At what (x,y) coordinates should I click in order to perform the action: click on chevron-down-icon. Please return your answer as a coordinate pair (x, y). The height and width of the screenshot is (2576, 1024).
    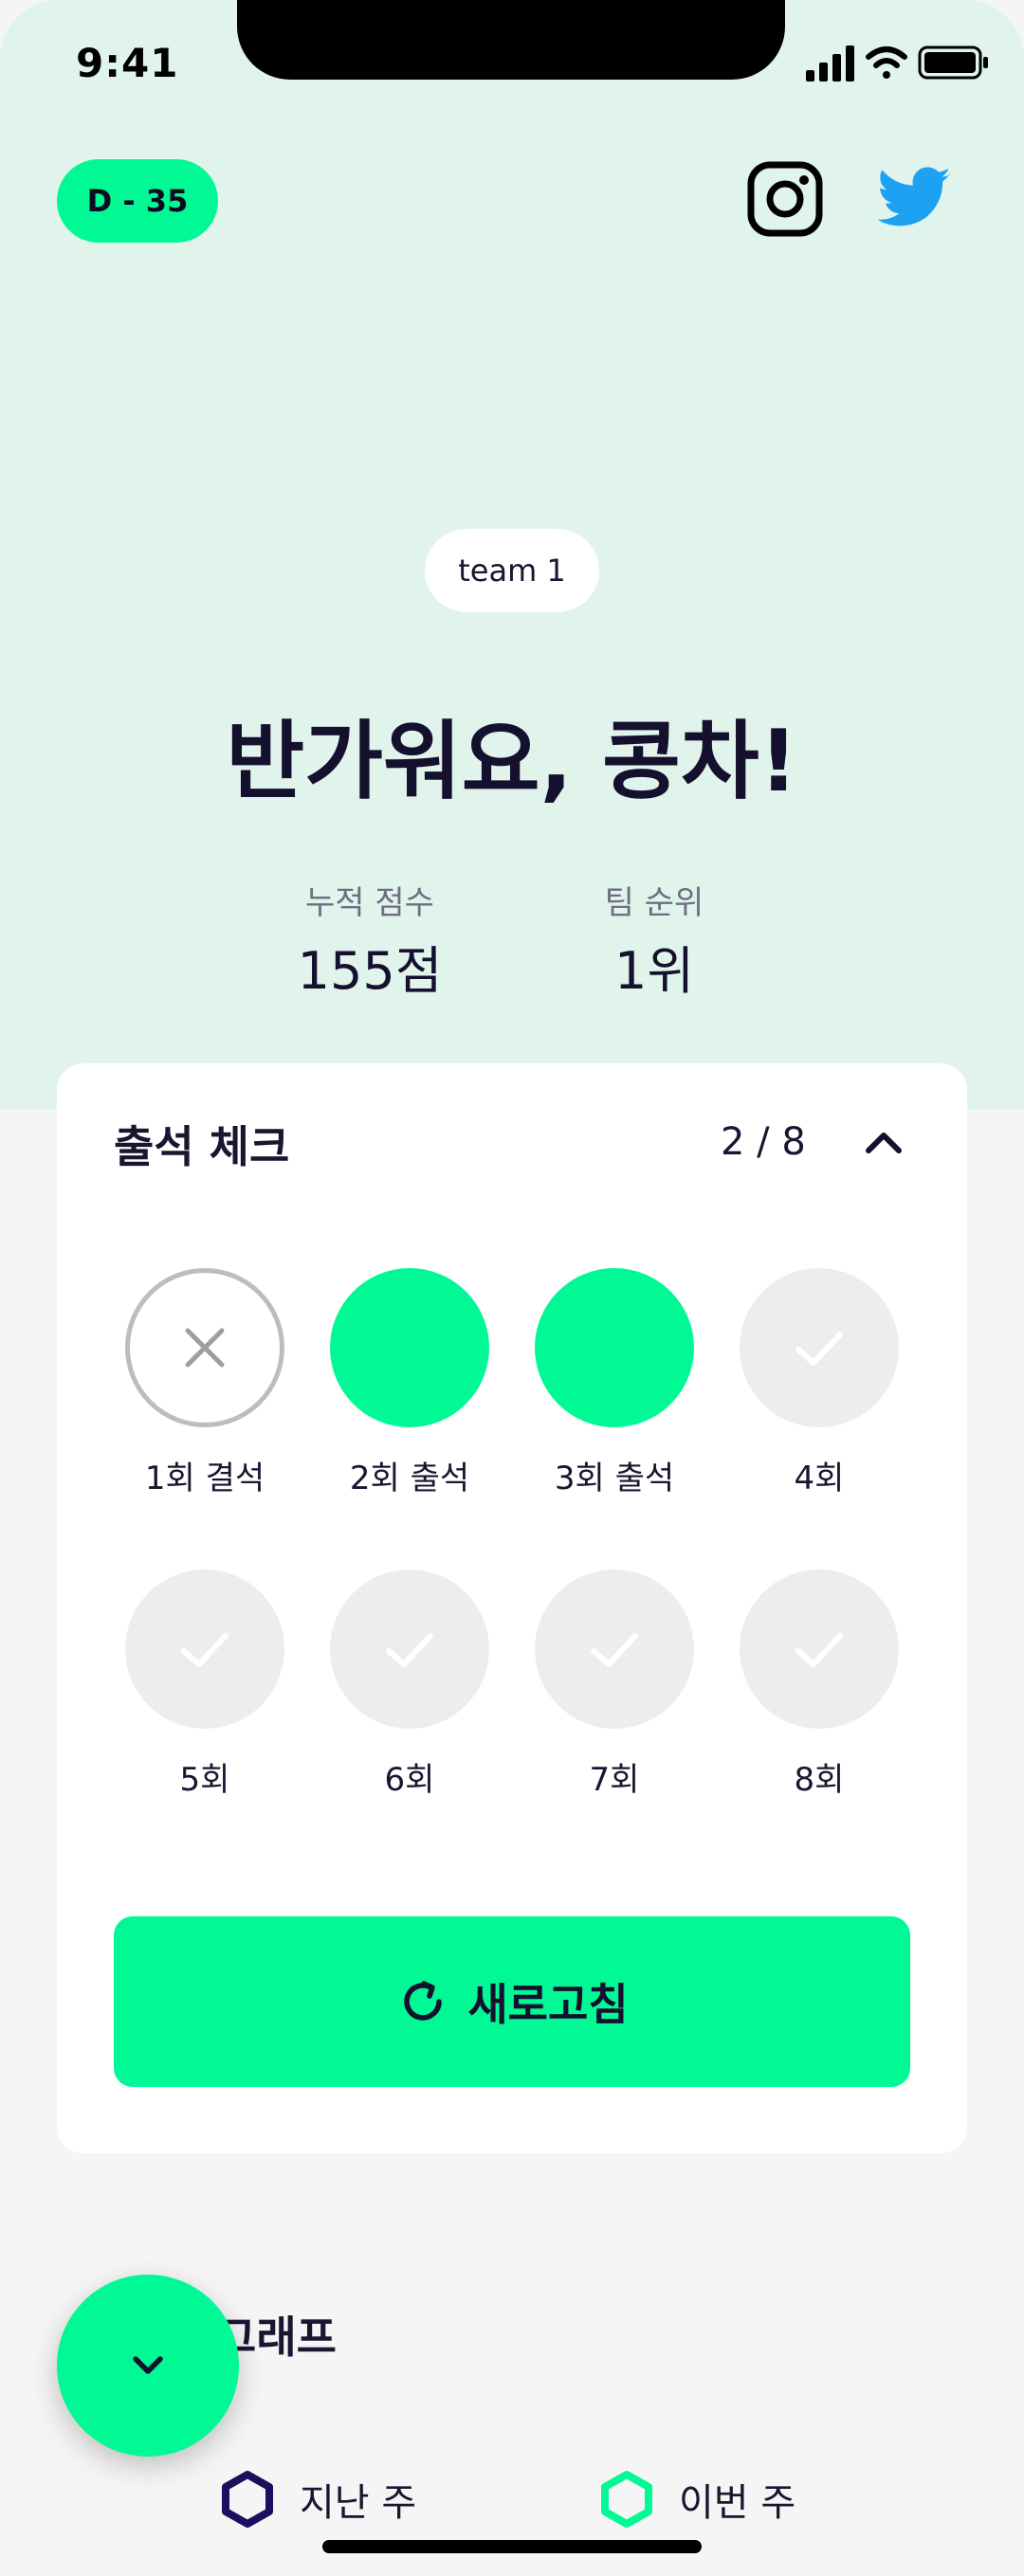
    Looking at the image, I should click on (148, 2365).